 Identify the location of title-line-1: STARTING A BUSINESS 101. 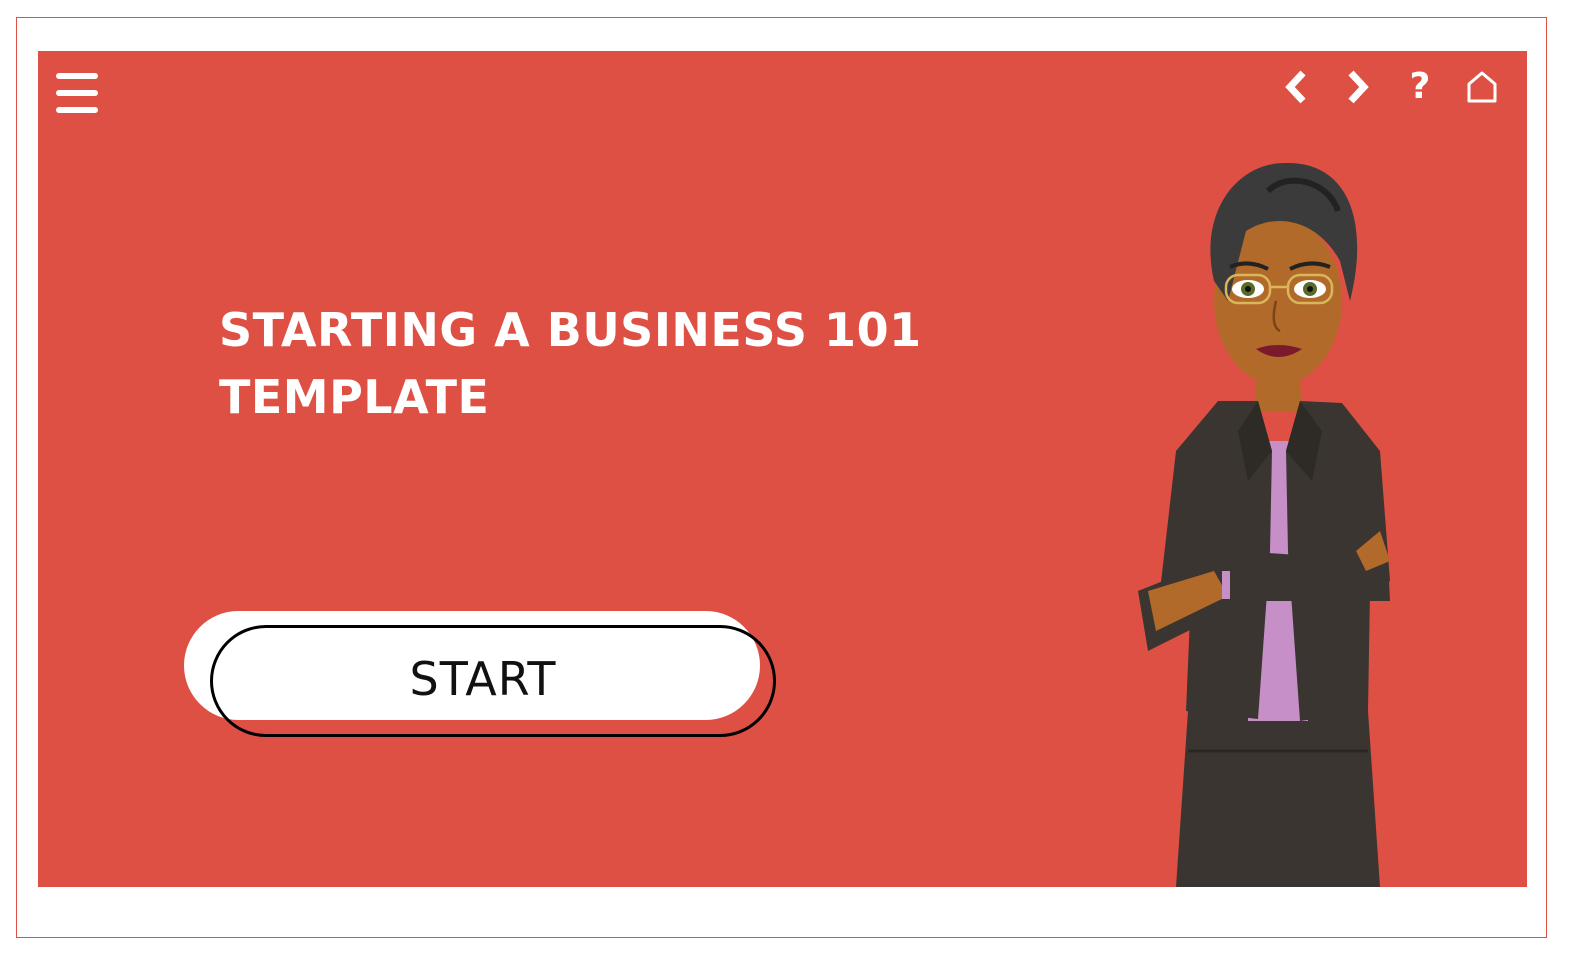
(570, 330).